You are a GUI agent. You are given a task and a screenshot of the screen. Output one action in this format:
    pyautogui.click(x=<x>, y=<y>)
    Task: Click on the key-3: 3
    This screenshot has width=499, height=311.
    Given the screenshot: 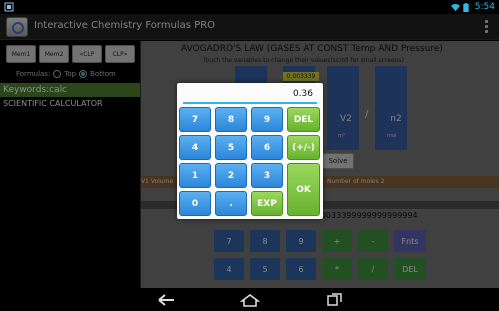 What is the action you would take?
    pyautogui.click(x=267, y=175)
    